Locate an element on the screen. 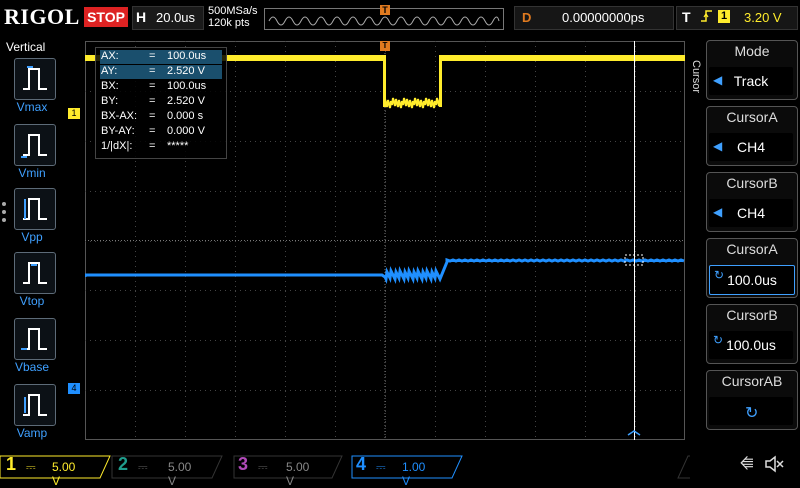 This screenshot has width=800, height=488. cursor-row-name: 1/|dX|: is located at coordinates (117, 146).